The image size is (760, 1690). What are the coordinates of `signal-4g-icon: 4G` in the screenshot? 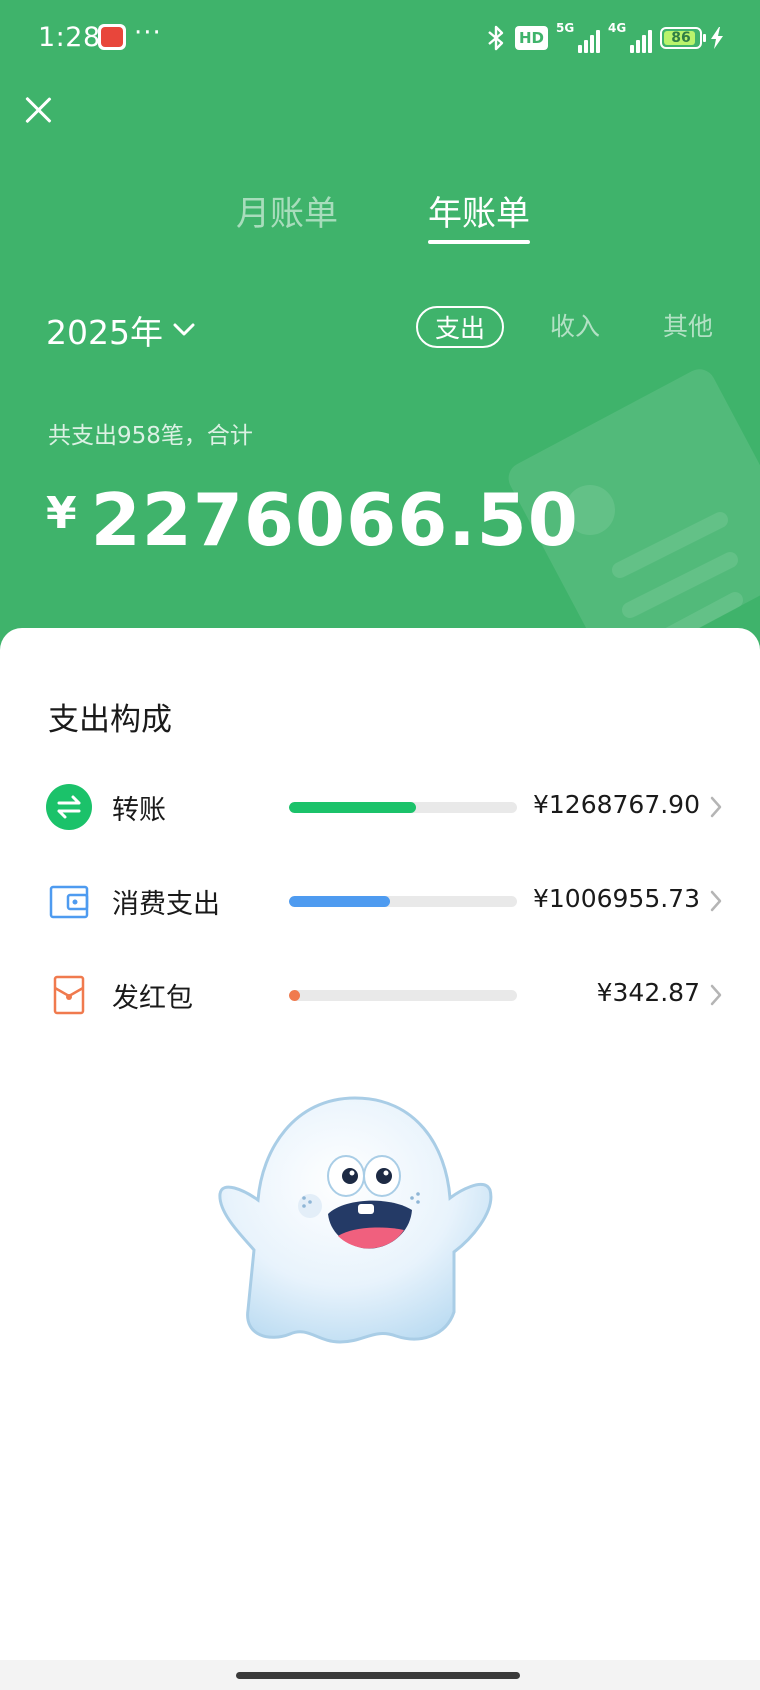 It's located at (630, 37).